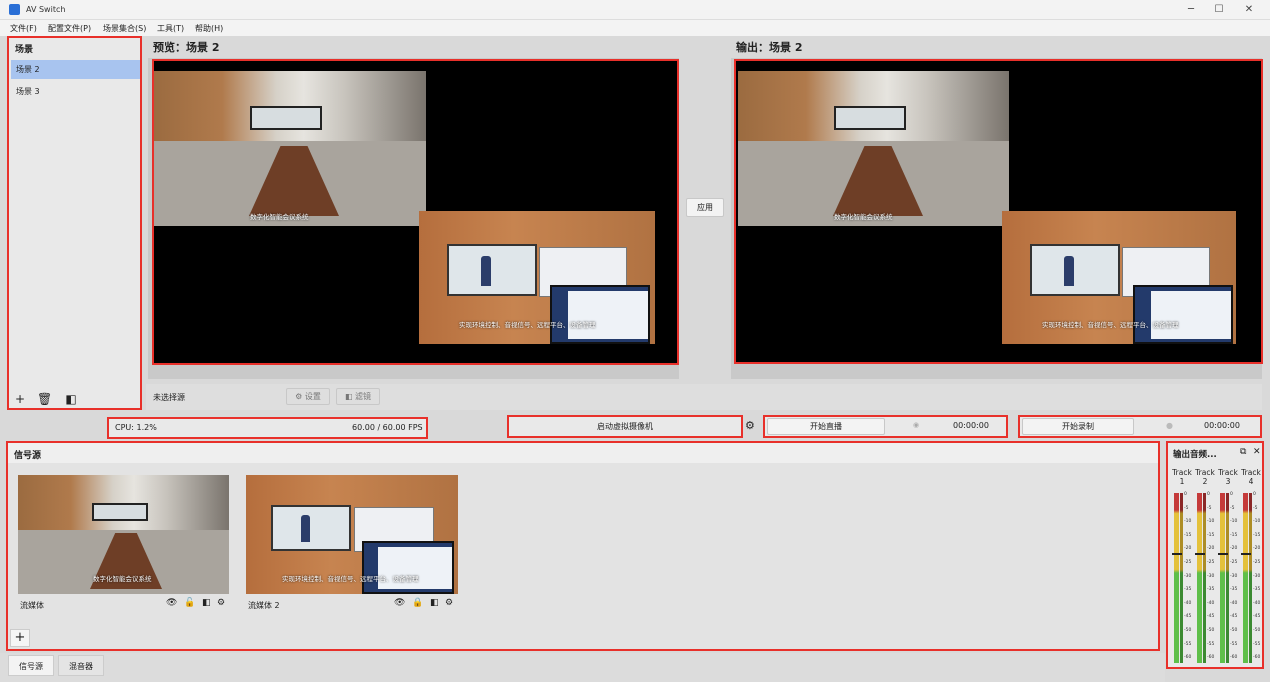 This screenshot has width=1270, height=682. Describe the element at coordinates (1228, 472) in the screenshot. I see `track-3-word: Track` at that location.